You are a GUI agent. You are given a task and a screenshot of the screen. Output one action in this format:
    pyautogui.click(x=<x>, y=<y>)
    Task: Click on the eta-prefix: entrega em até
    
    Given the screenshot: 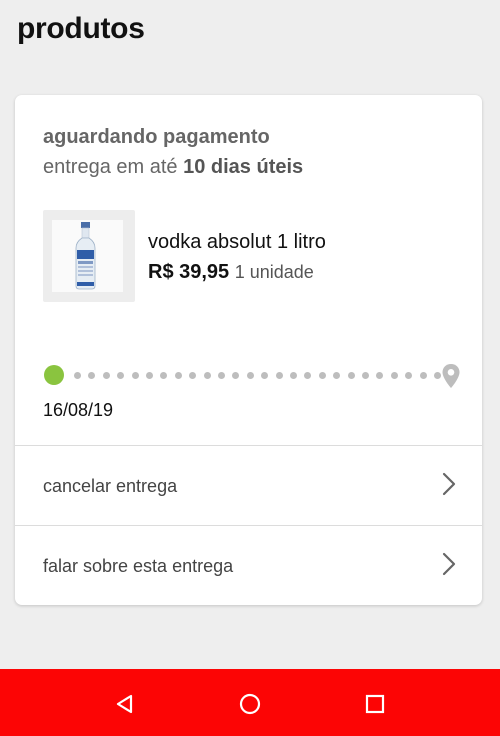 What is the action you would take?
    pyautogui.click(x=110, y=167)
    